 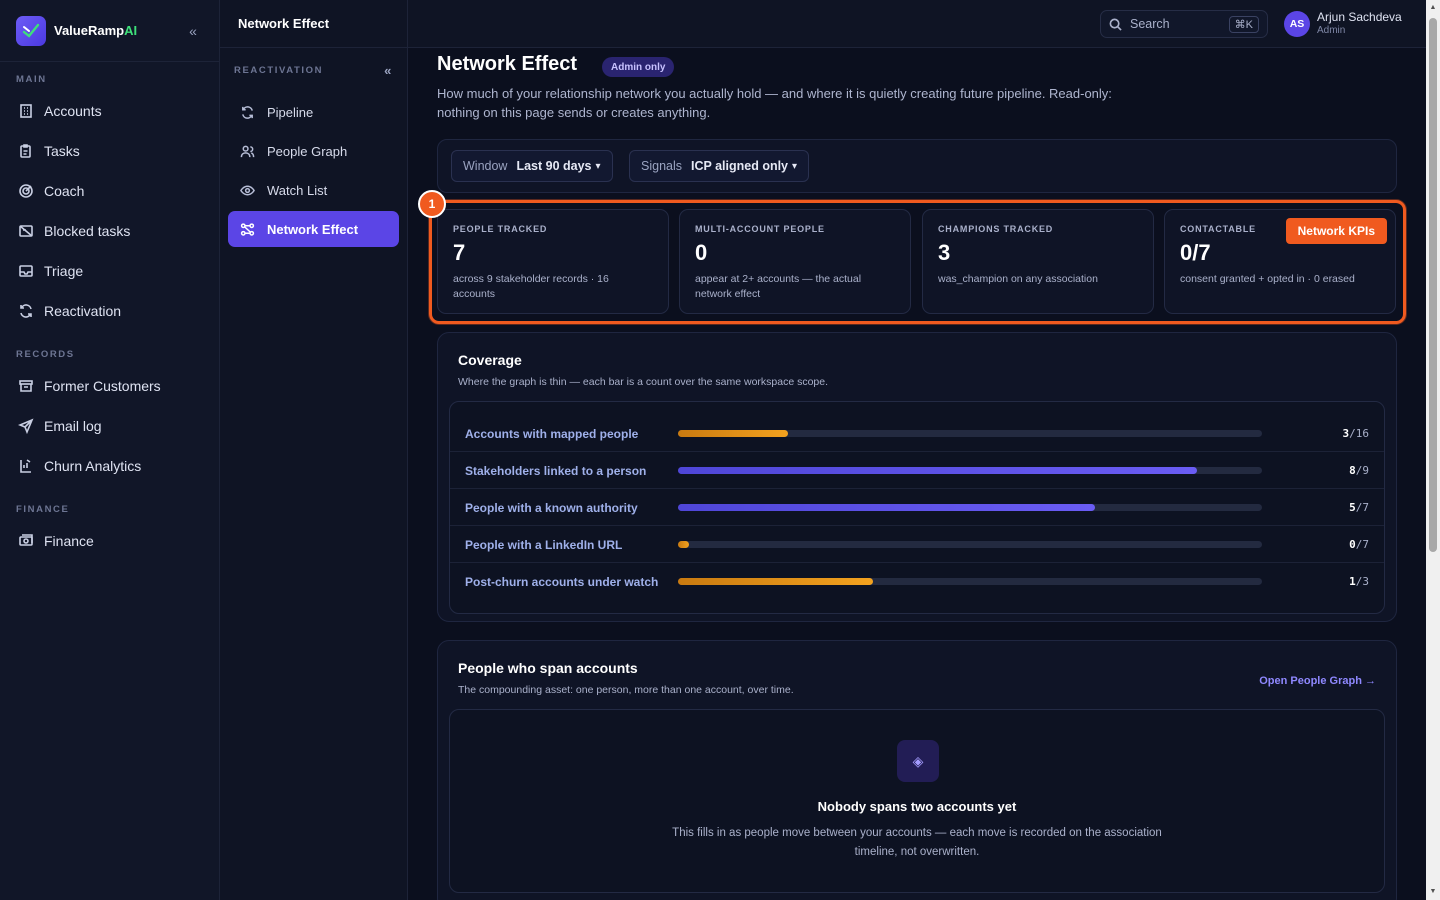 I want to click on user-name: Arjun Sachdeva, so click(x=1359, y=17).